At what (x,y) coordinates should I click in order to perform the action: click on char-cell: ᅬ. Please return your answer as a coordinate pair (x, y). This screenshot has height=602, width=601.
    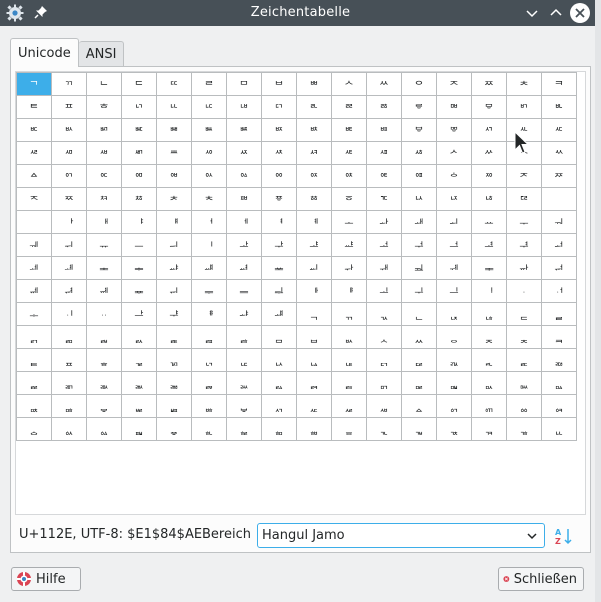
    Looking at the image, I should click on (454, 222).